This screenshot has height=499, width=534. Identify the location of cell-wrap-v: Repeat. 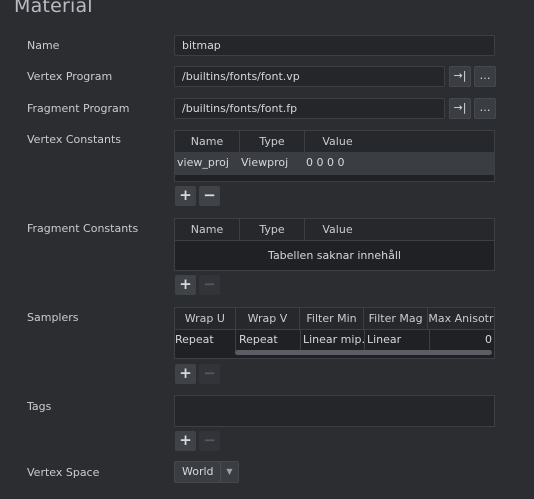
(268, 341).